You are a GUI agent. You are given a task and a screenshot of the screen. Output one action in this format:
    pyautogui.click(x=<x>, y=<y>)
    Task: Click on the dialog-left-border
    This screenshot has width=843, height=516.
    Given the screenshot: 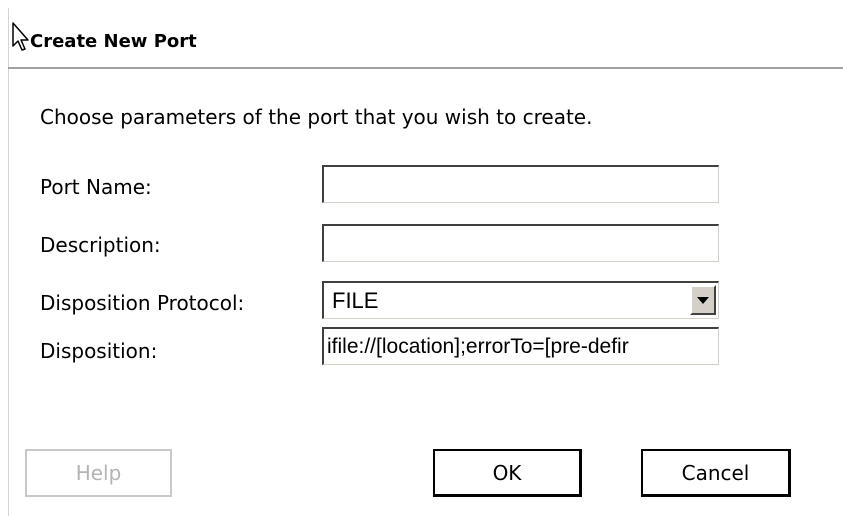 What is the action you would take?
    pyautogui.click(x=8, y=262)
    